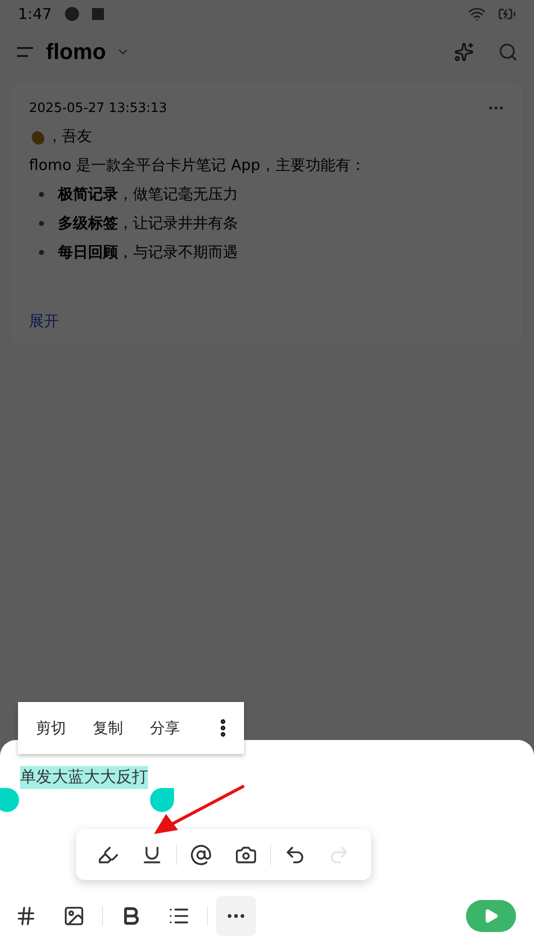  What do you see at coordinates (508, 52) in the screenshot?
I see `search-icon` at bounding box center [508, 52].